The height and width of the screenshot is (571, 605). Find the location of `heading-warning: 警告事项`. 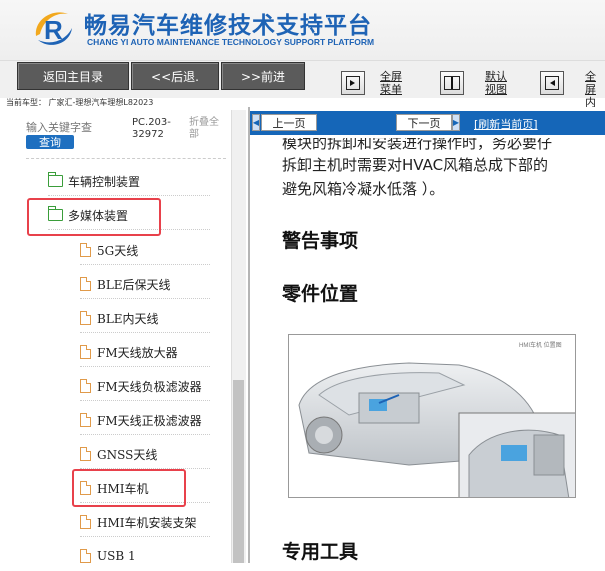

heading-warning: 警告事项 is located at coordinates (320, 241).